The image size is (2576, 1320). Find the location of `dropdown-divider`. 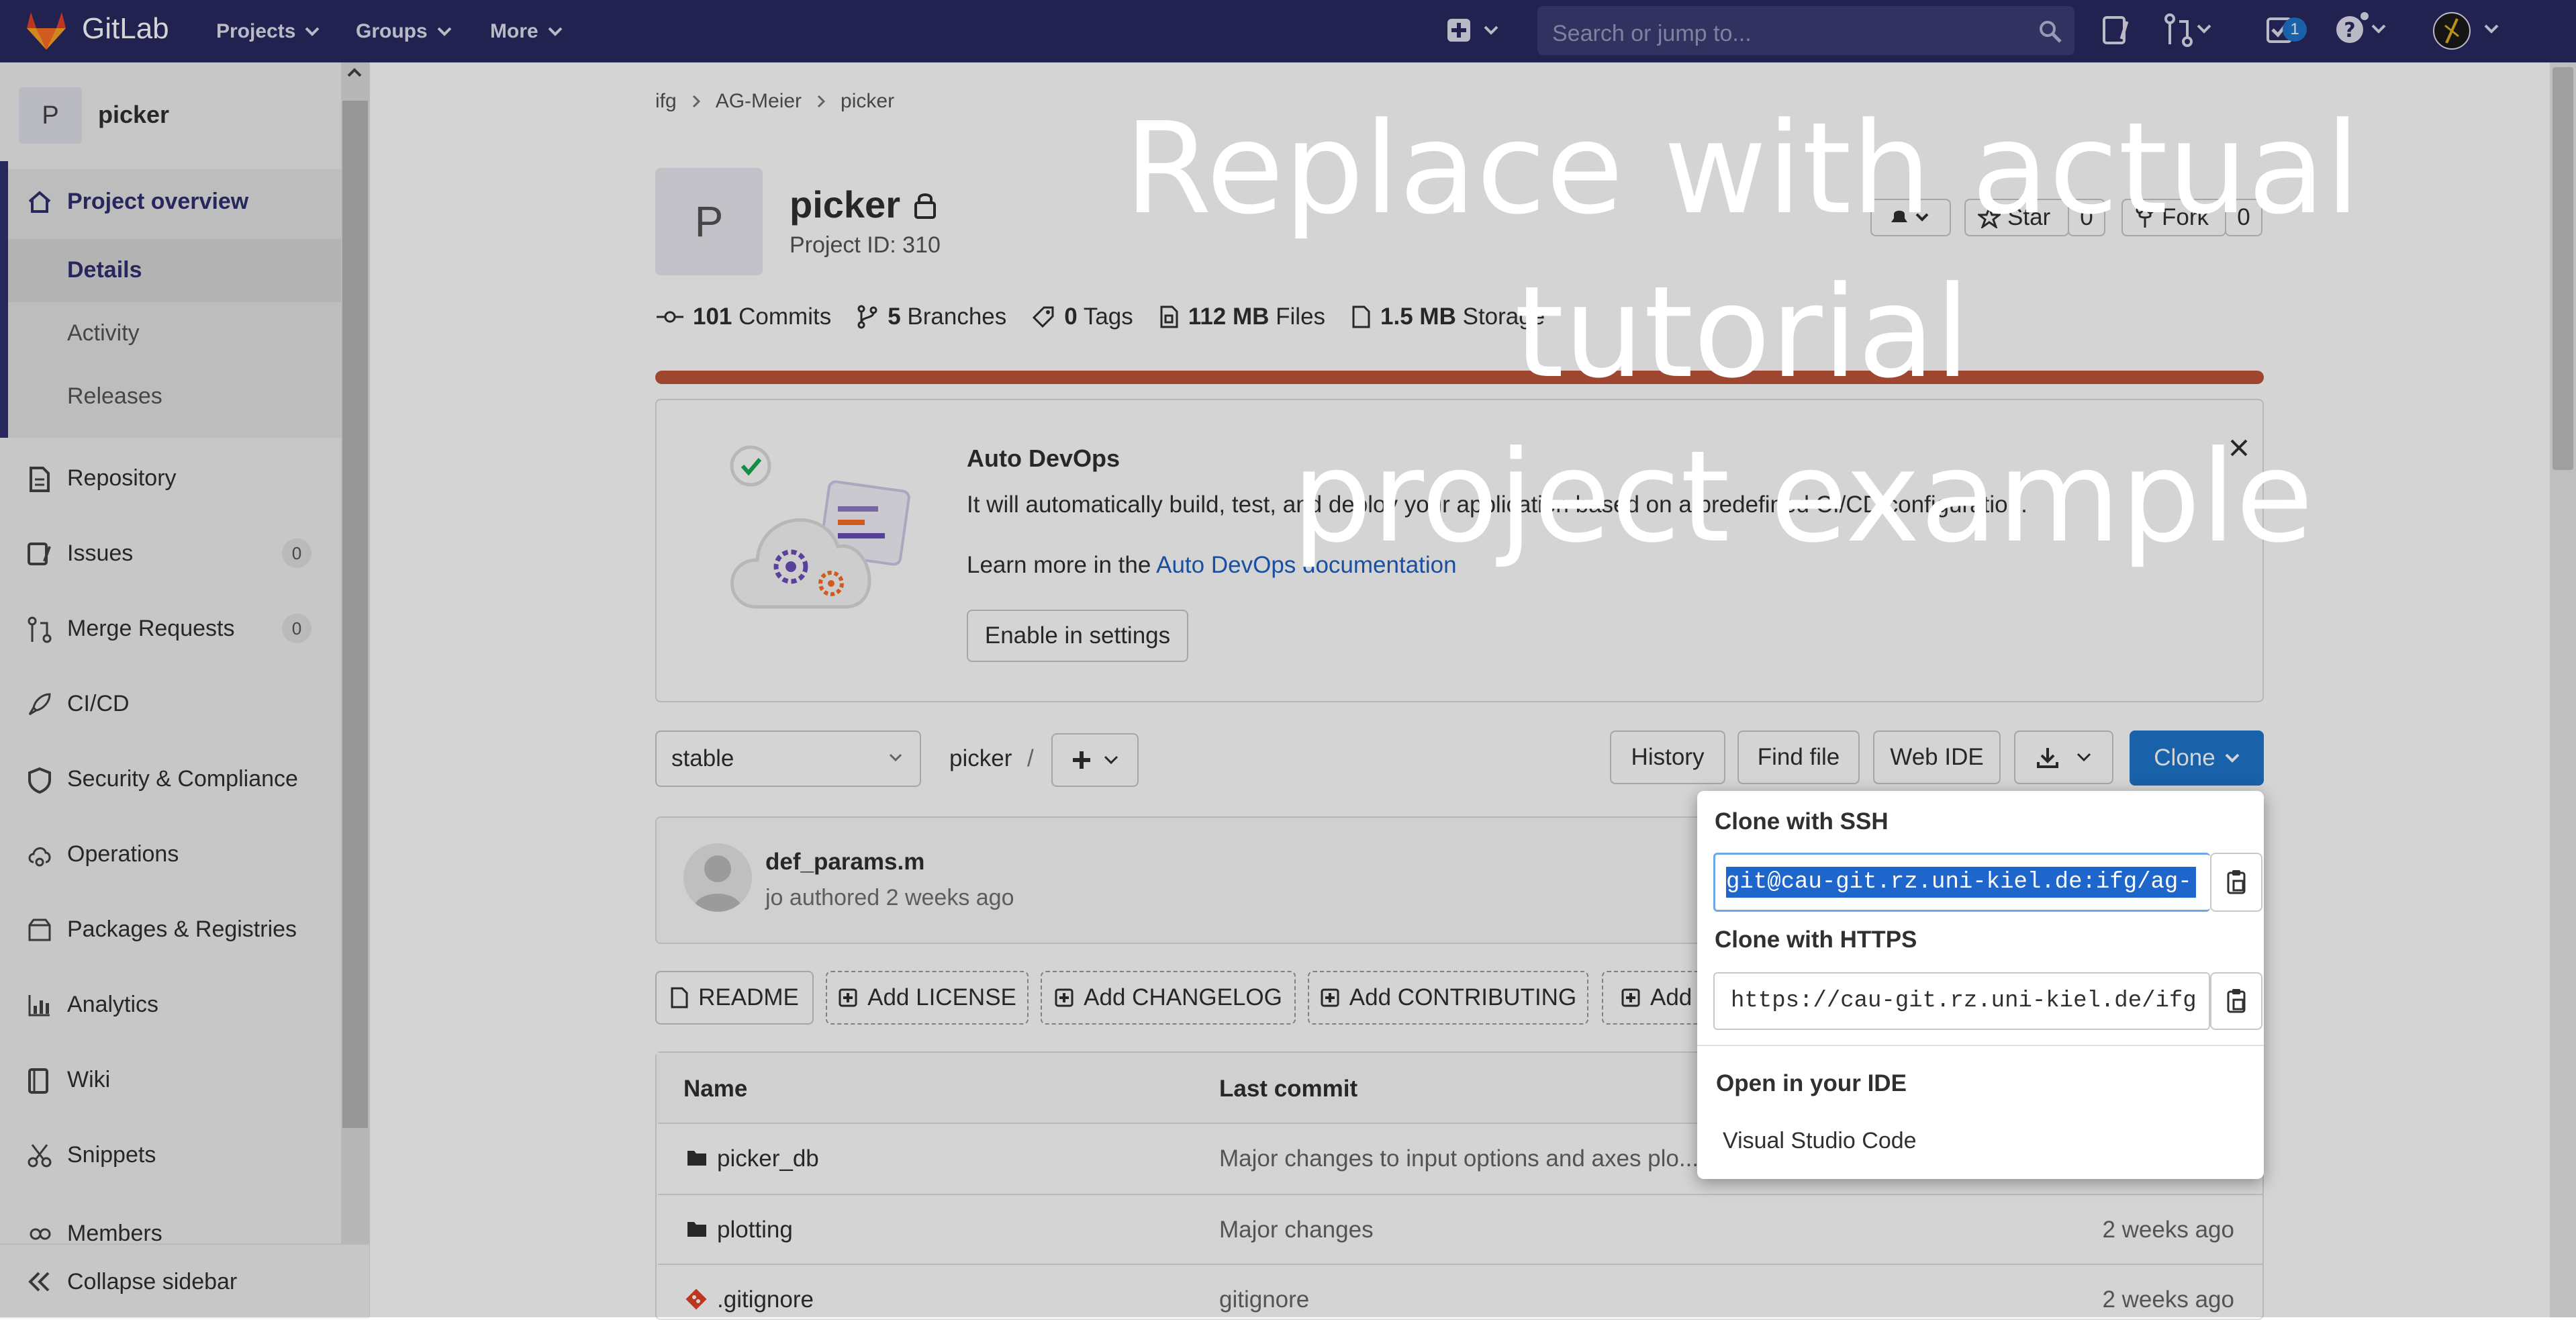

dropdown-divider is located at coordinates (1980, 1046).